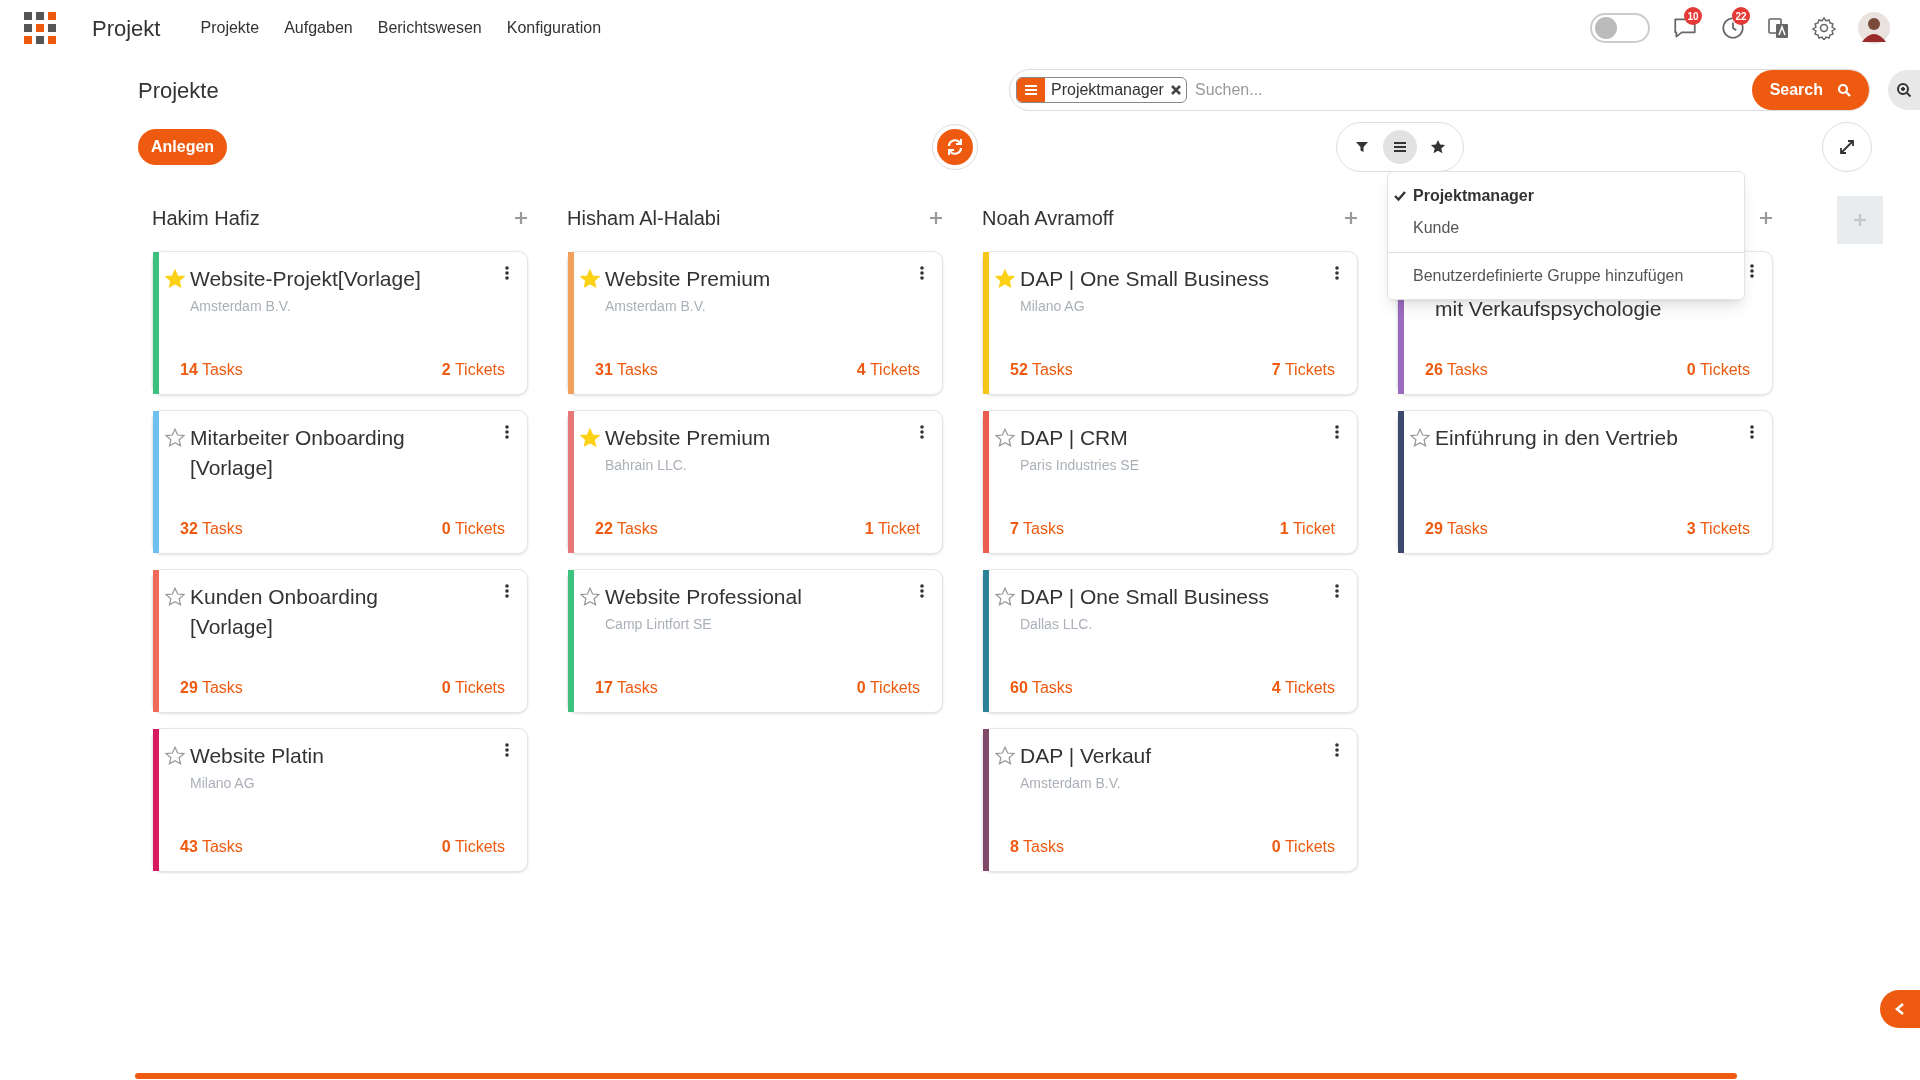  Describe the element at coordinates (755, 482) in the screenshot. I see `project-card: Website Premium Bahrain LLC. 22 Tasks 1 Ticket` at that location.